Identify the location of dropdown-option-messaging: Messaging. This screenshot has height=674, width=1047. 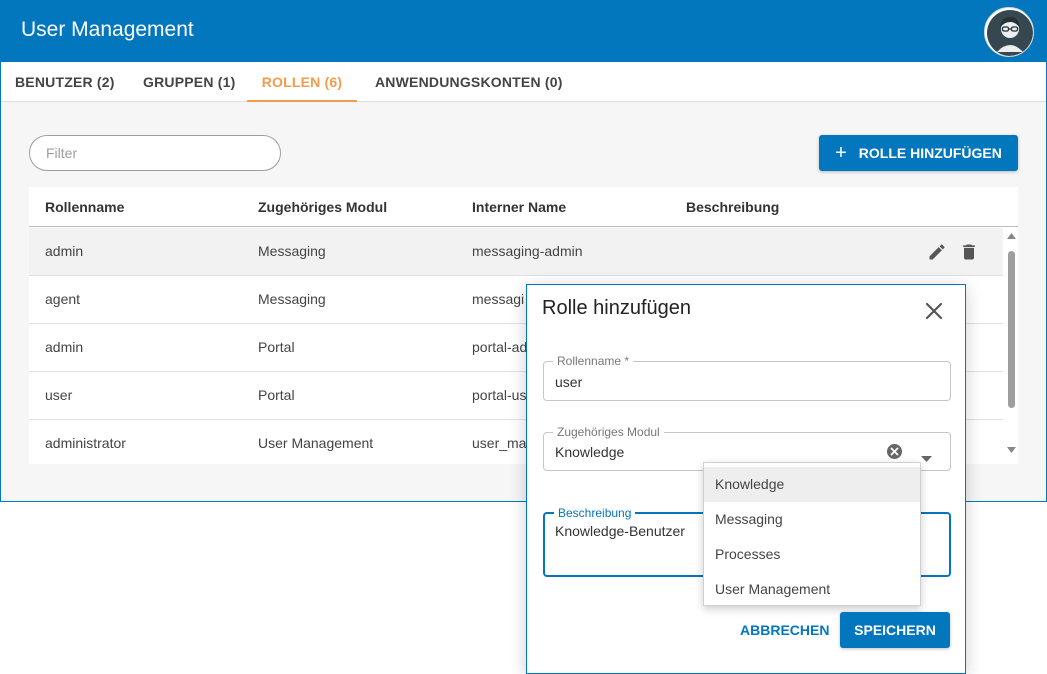
(812, 519).